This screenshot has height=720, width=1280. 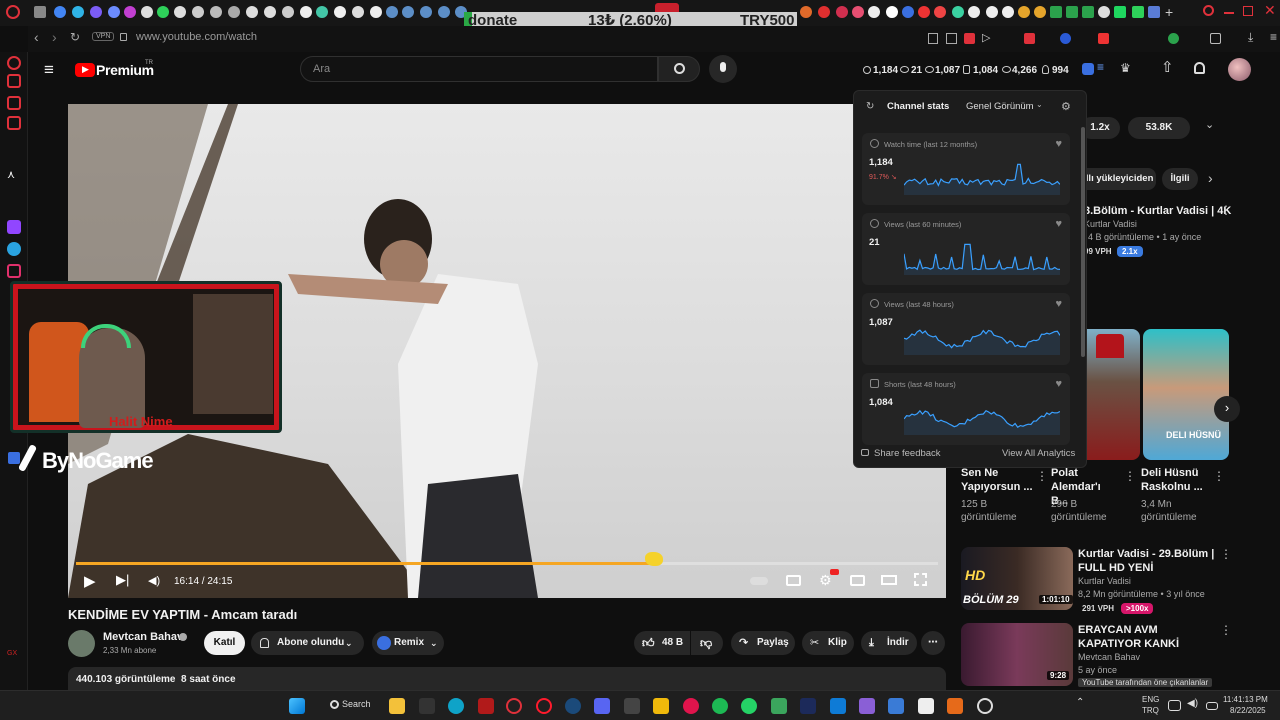 What do you see at coordinates (14, 63) in the screenshot?
I see `sidebar-opera-icon` at bounding box center [14, 63].